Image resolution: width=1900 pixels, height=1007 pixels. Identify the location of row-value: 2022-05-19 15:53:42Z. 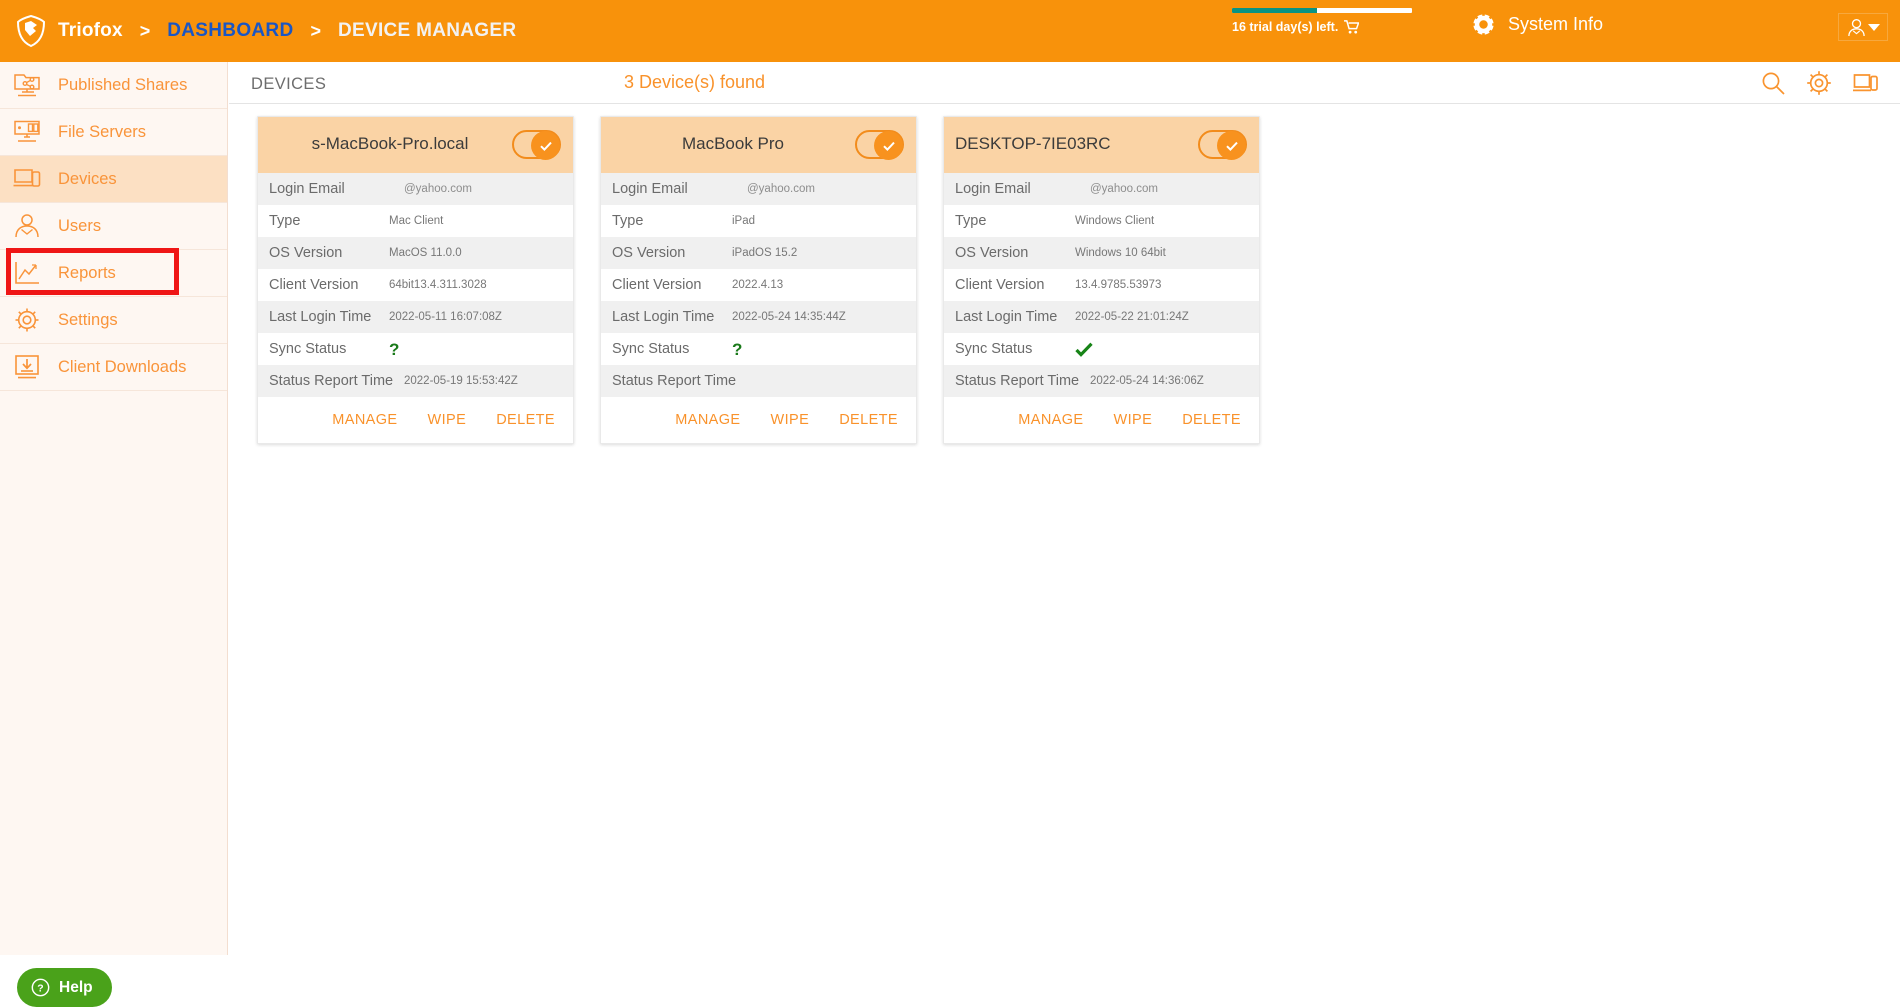
(461, 381).